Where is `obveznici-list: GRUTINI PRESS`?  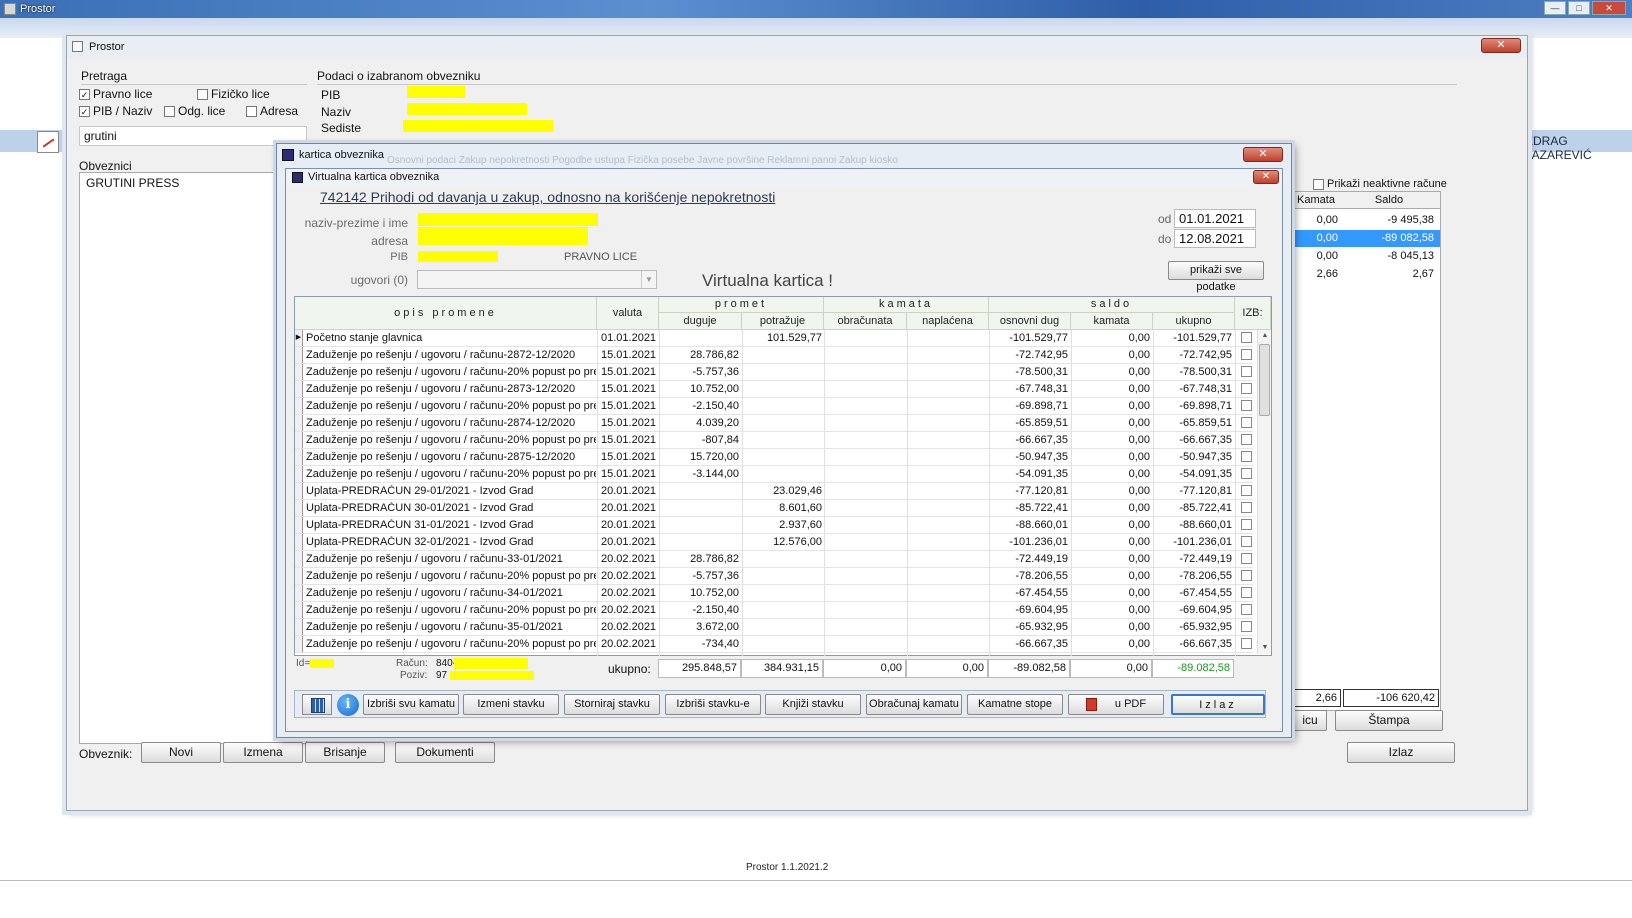 obveznici-list: GRUTINI PRESS is located at coordinates (193, 458).